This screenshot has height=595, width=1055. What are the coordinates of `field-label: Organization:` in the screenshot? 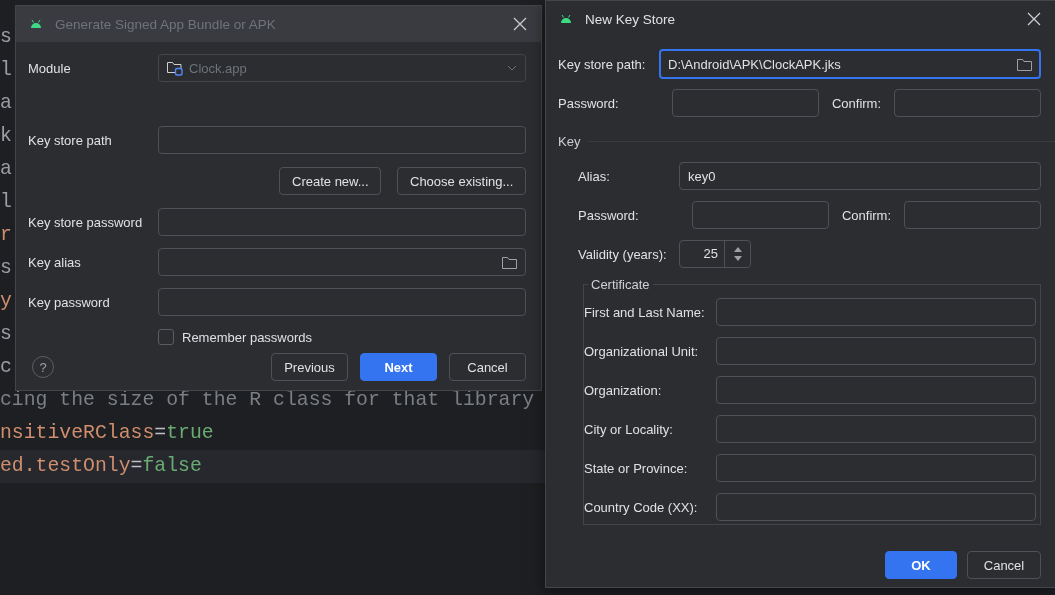 It's located at (623, 390).